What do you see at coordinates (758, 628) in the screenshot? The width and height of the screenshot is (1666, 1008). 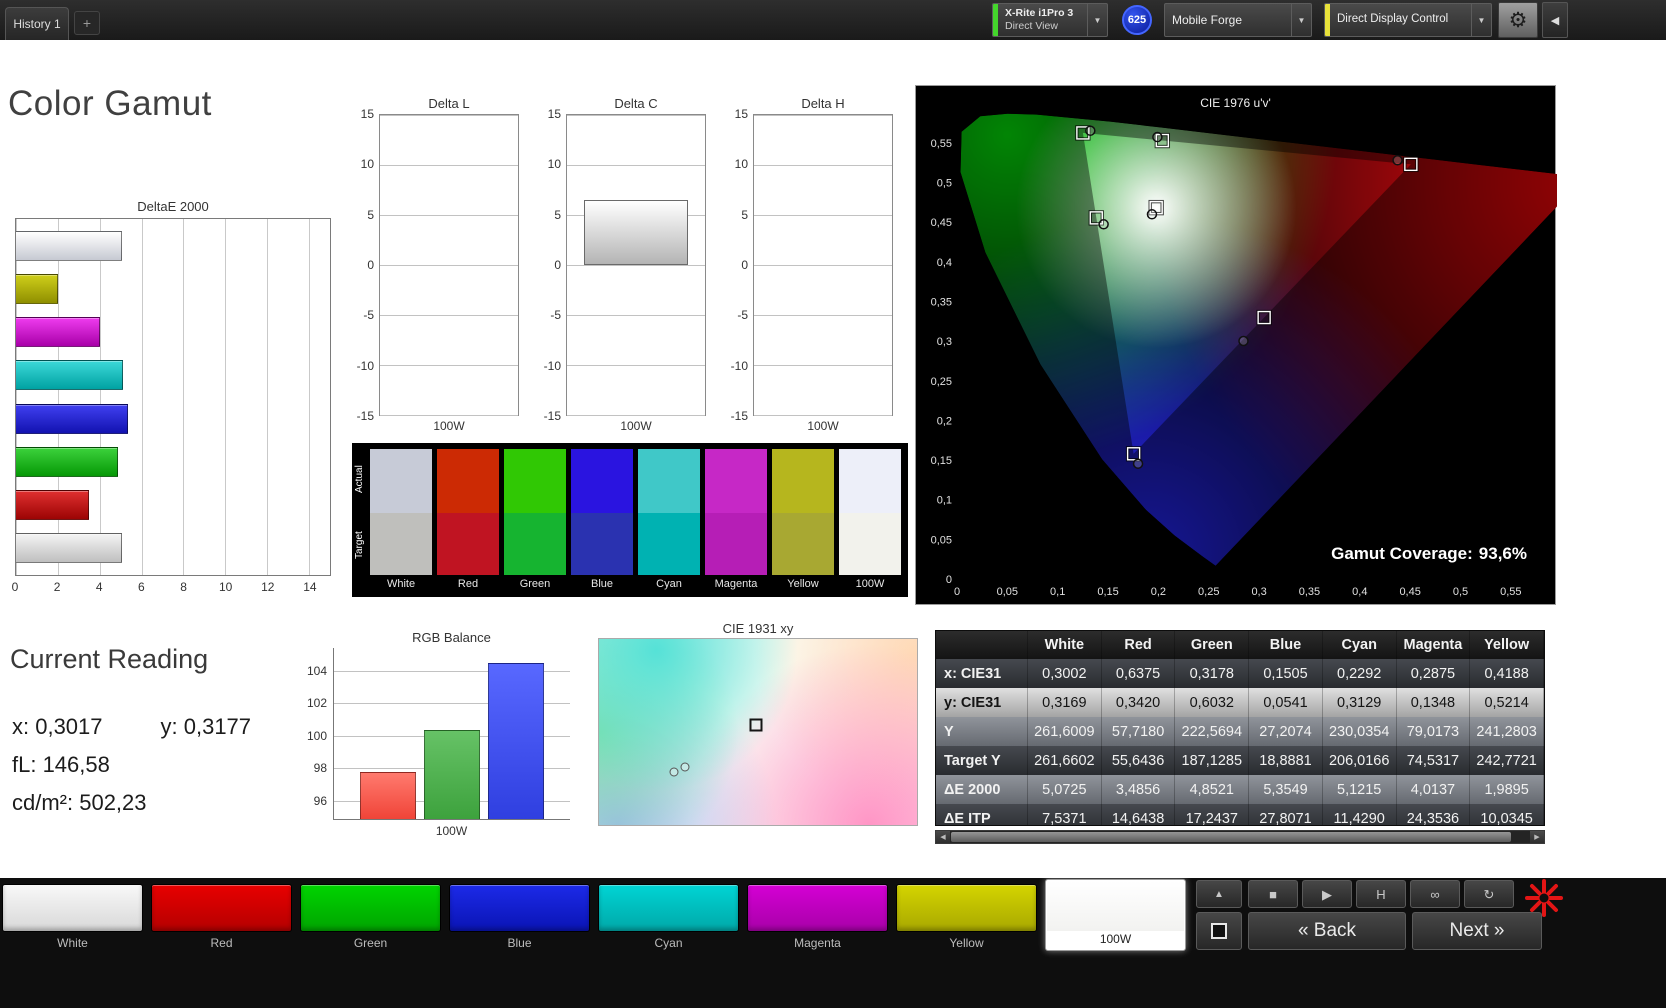 I see `cie1931-title: CIE 1931 xy` at bounding box center [758, 628].